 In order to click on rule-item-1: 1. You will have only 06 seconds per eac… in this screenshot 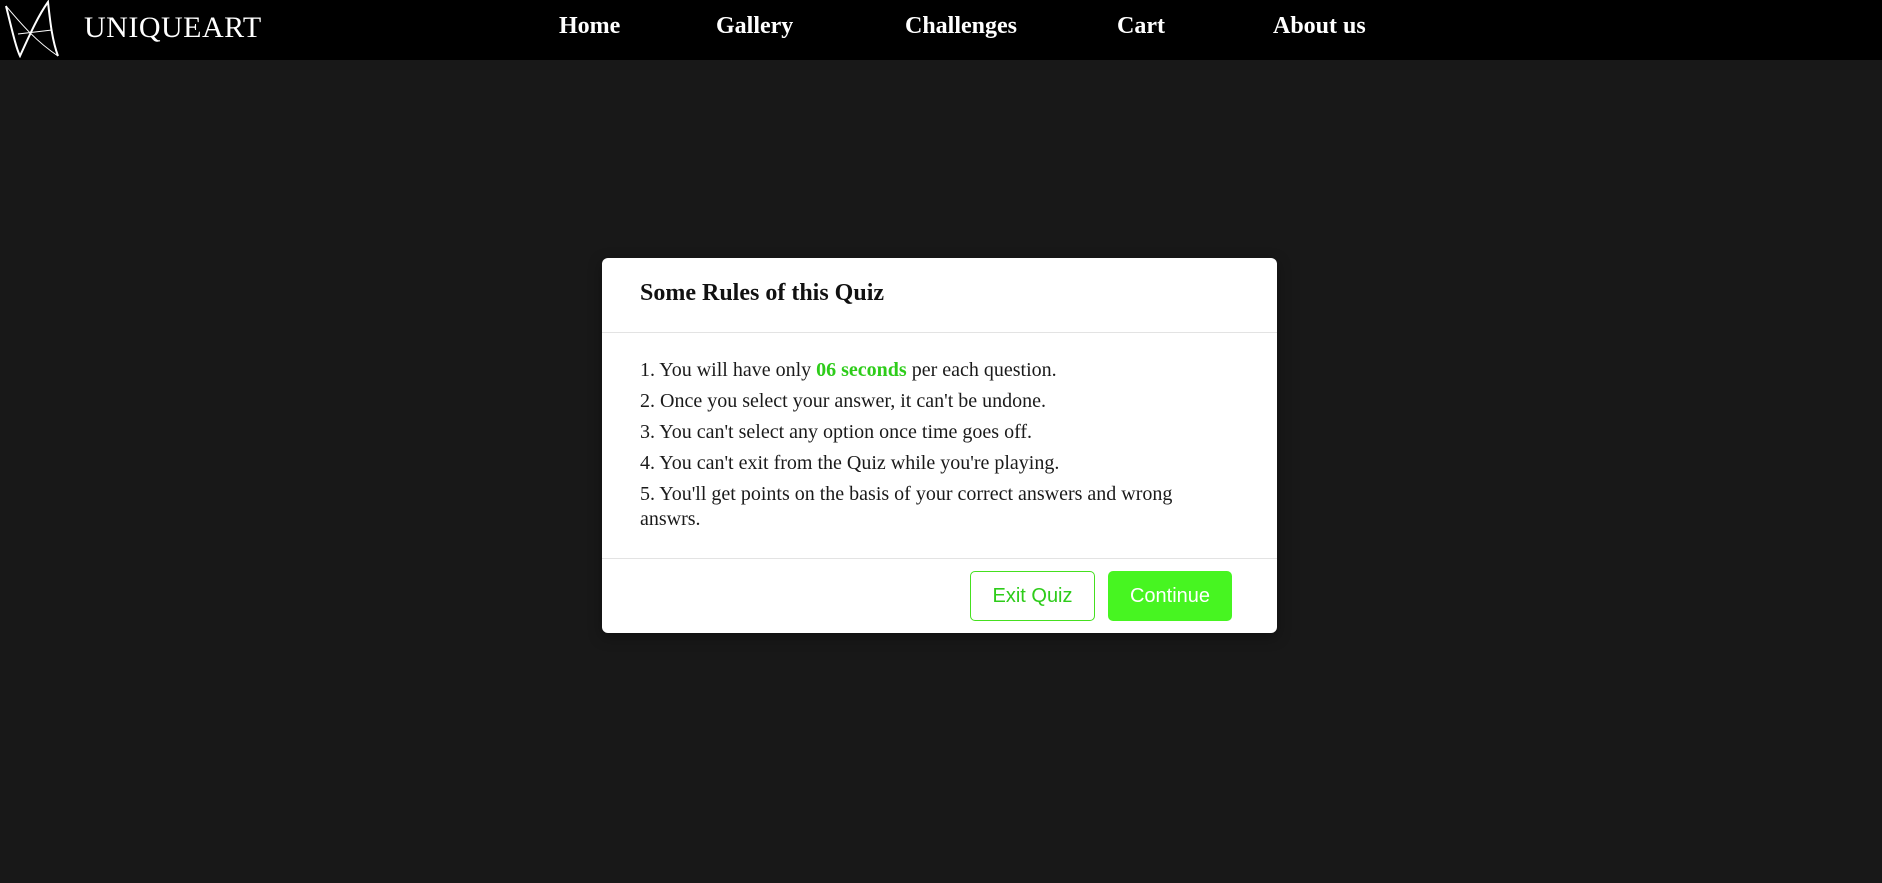, I will do `click(930, 370)`.